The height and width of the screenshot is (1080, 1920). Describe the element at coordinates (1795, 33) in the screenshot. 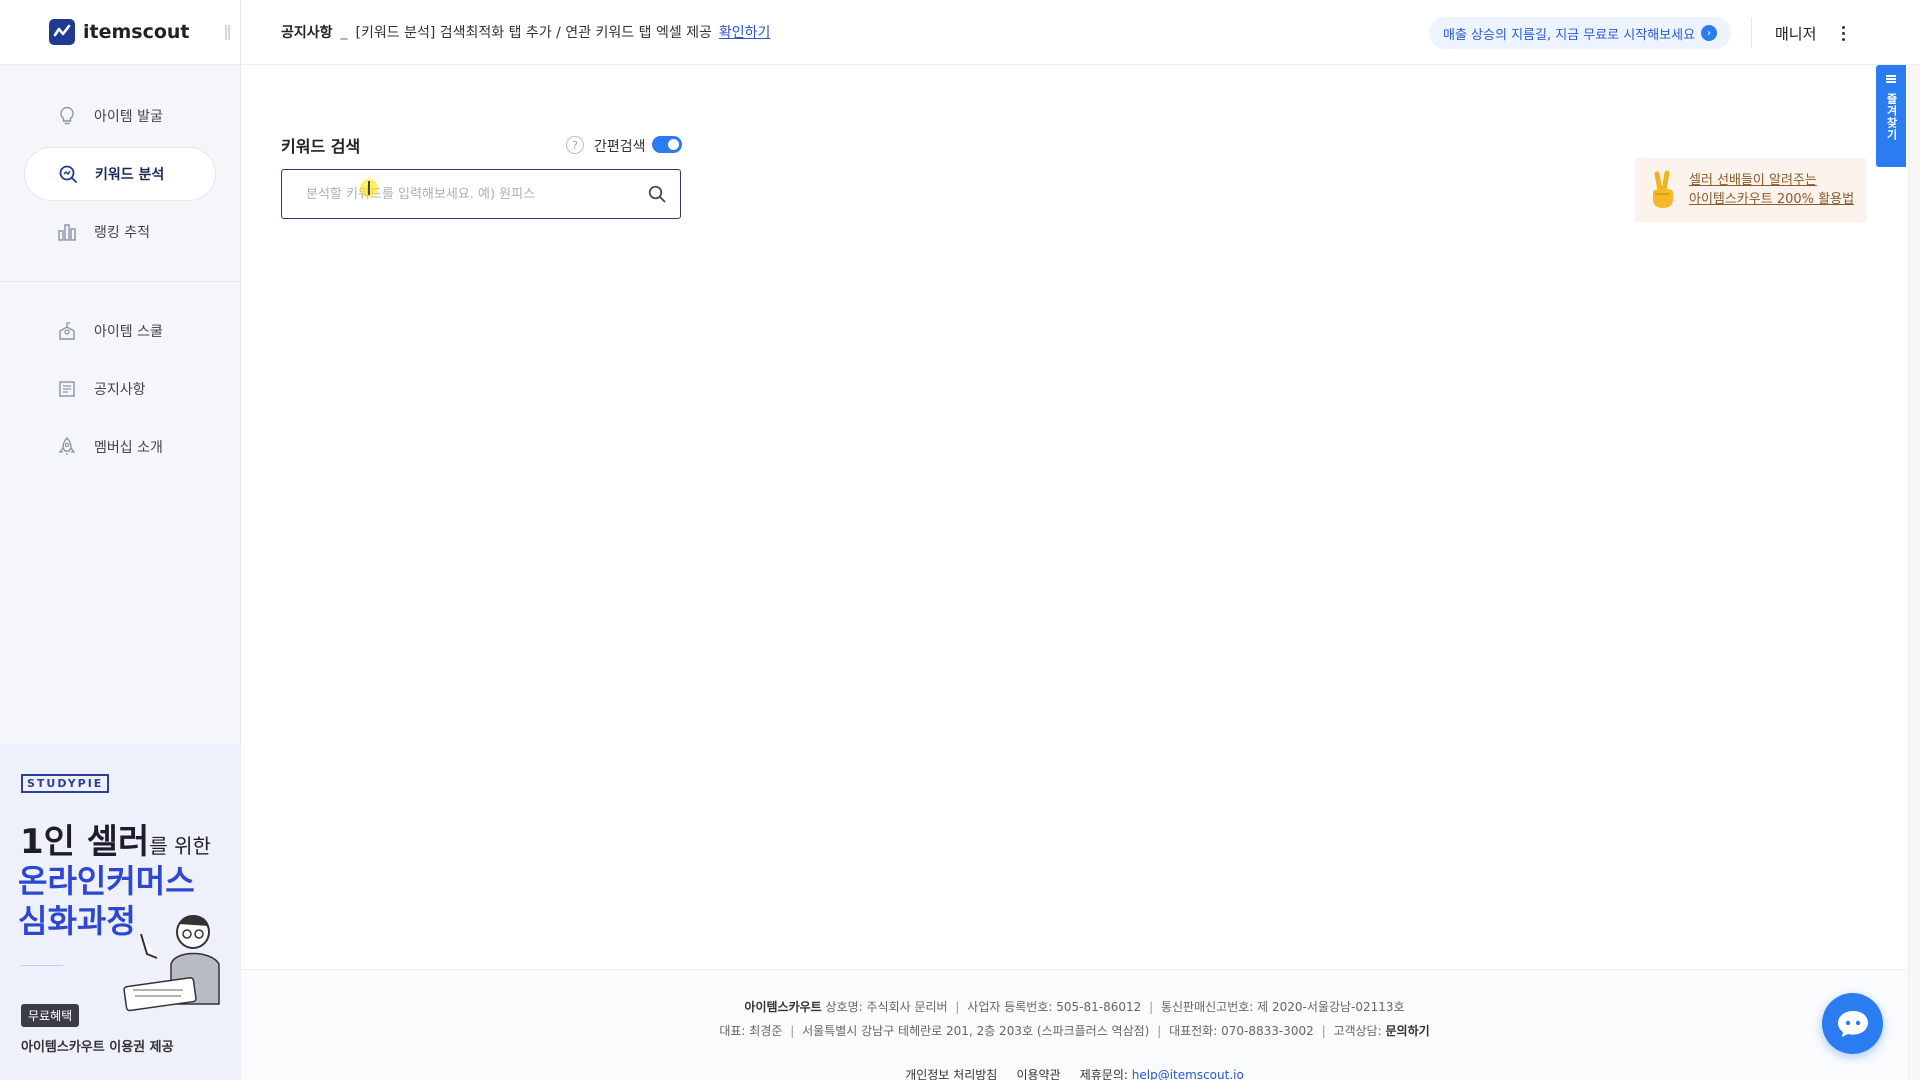

I see `user-menu: 매니저` at that location.